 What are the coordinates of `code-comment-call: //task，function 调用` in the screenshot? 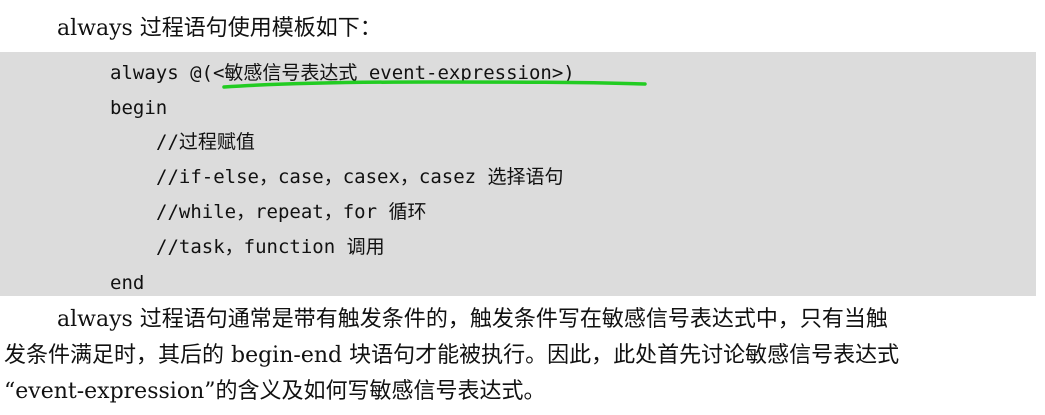 It's located at (270, 247).